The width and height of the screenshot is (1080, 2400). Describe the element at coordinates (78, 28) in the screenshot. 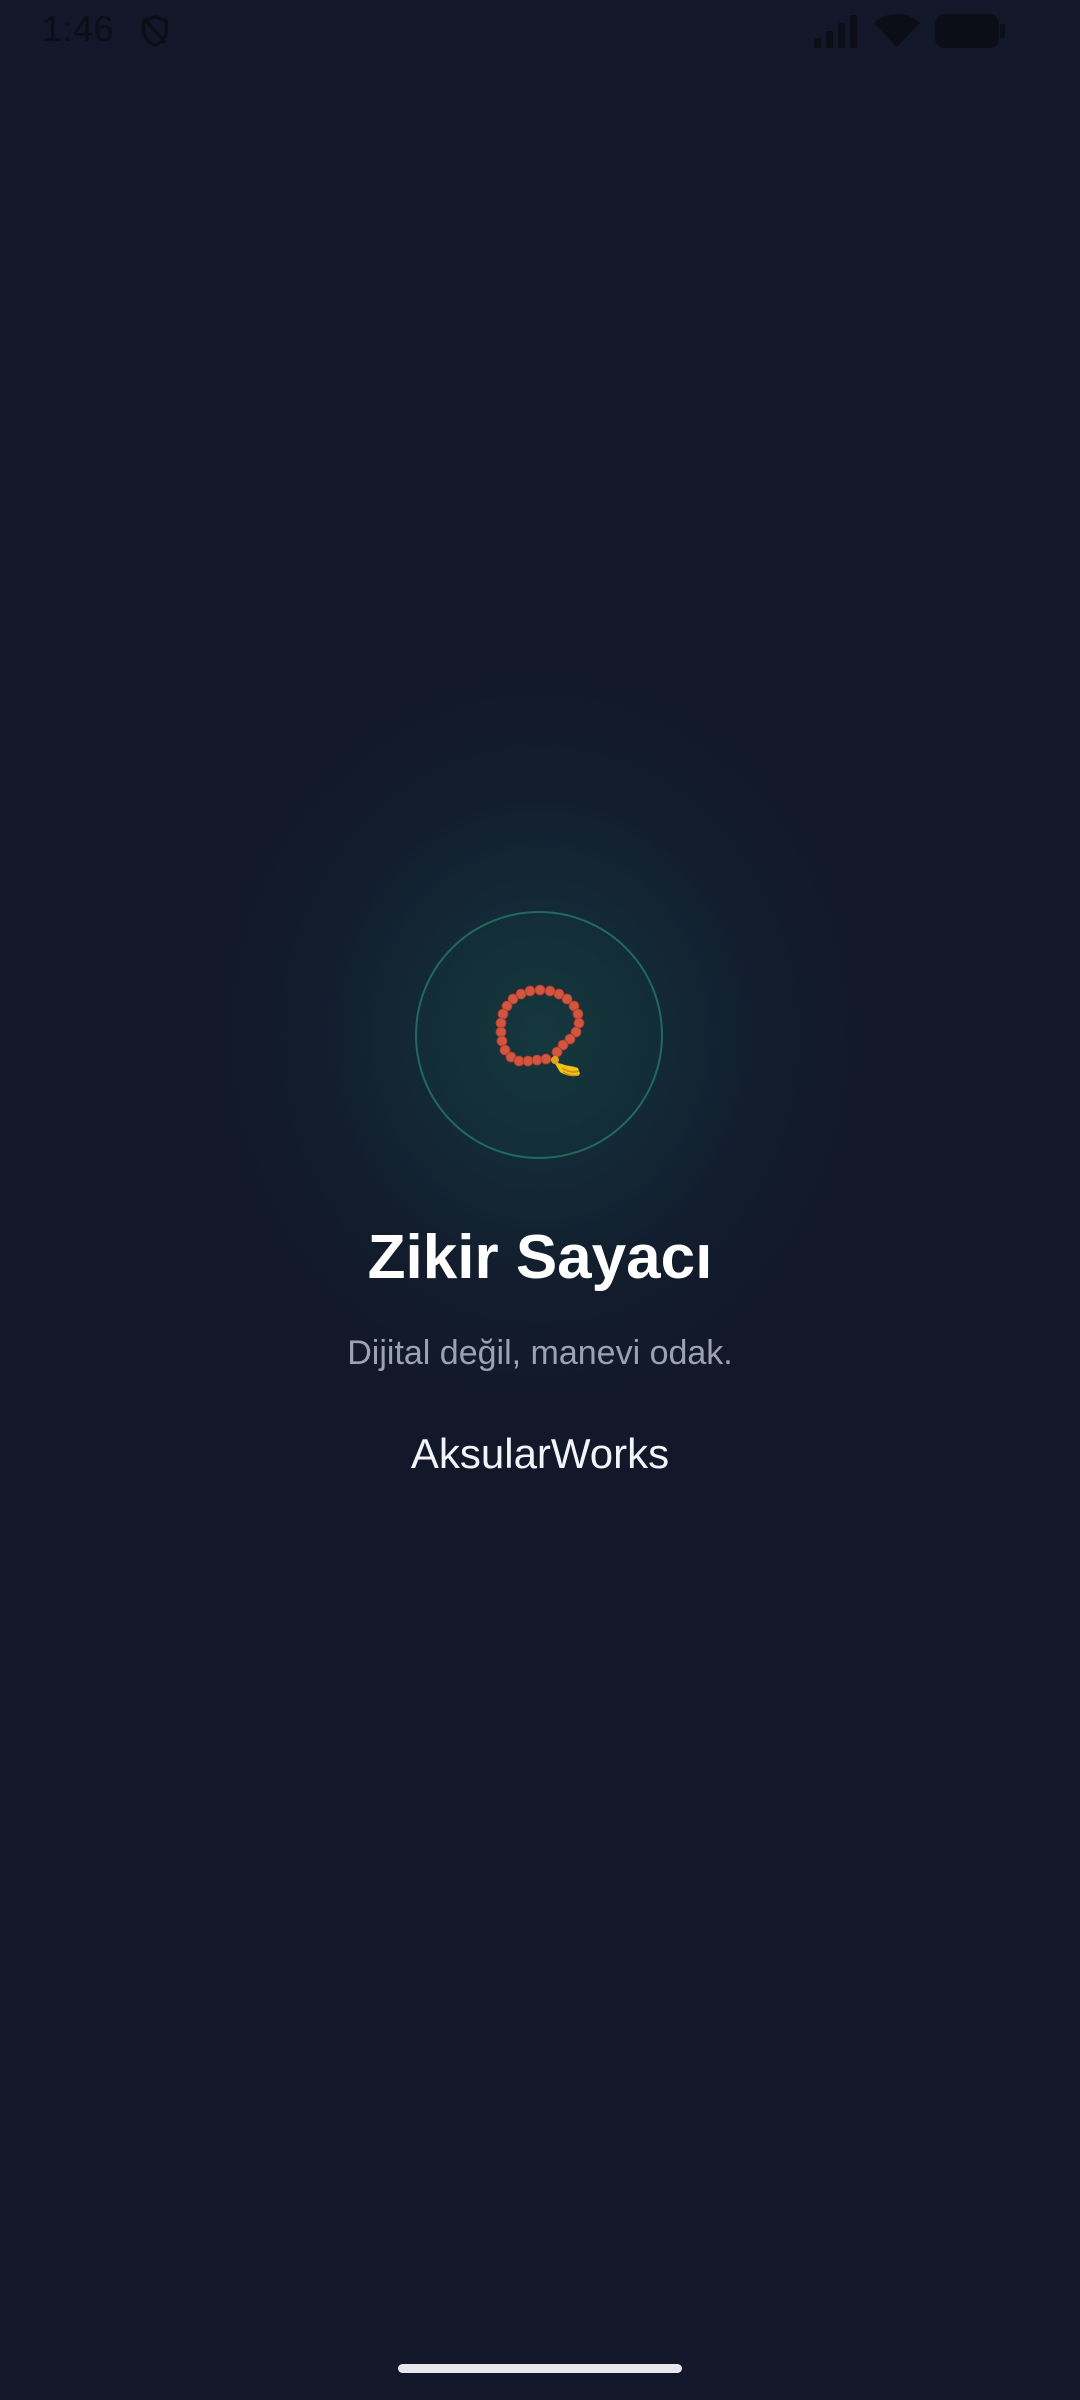

I see `status-time: 1:46` at that location.